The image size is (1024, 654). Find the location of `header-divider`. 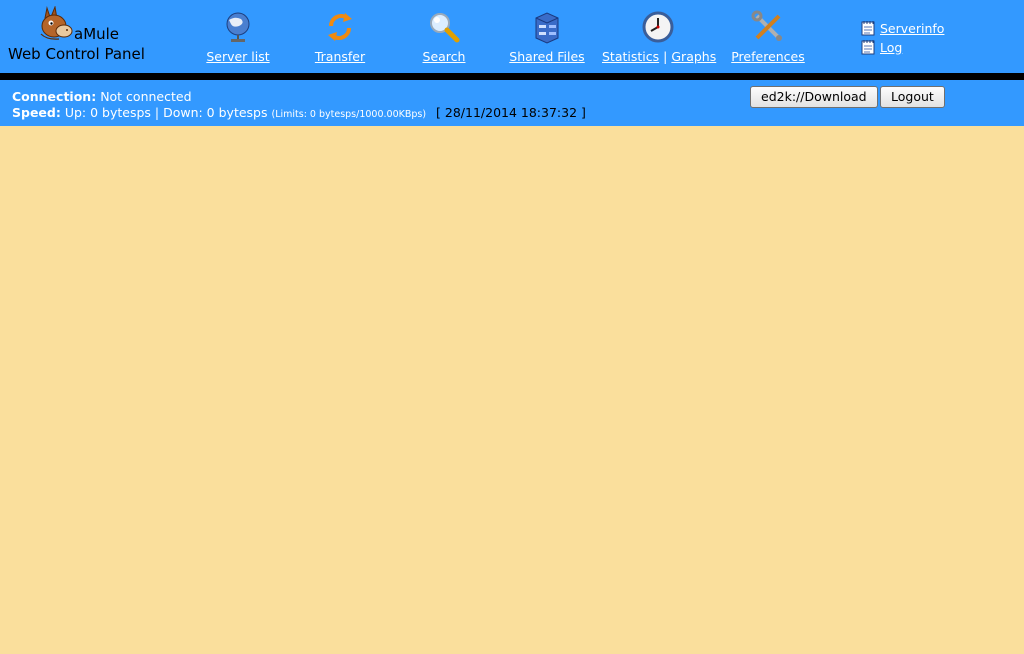

header-divider is located at coordinates (512, 76).